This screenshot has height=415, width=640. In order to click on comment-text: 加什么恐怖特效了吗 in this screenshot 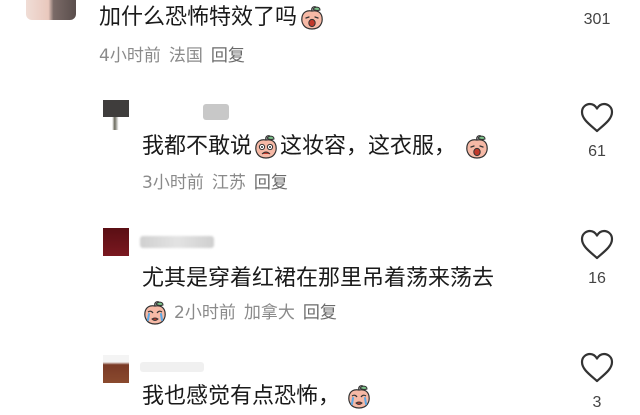, I will do `click(212, 18)`.